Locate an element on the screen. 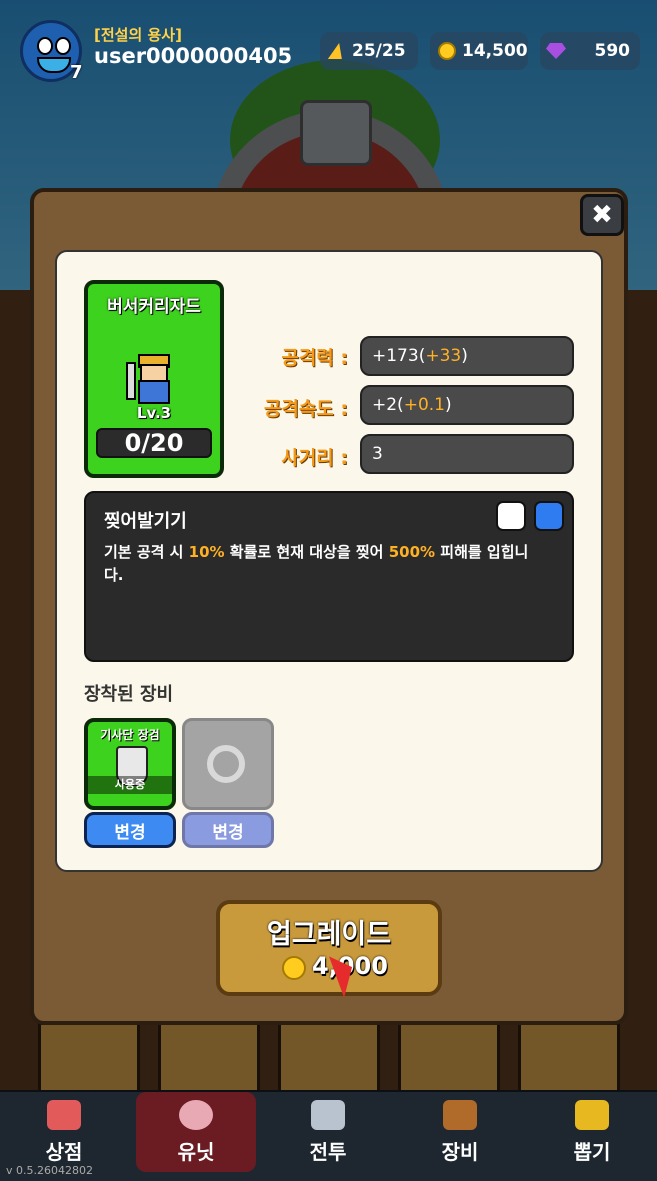 Image resolution: width=657 pixels, height=1181 pixels. skill-name: 찢어발기기 is located at coordinates (145, 521).